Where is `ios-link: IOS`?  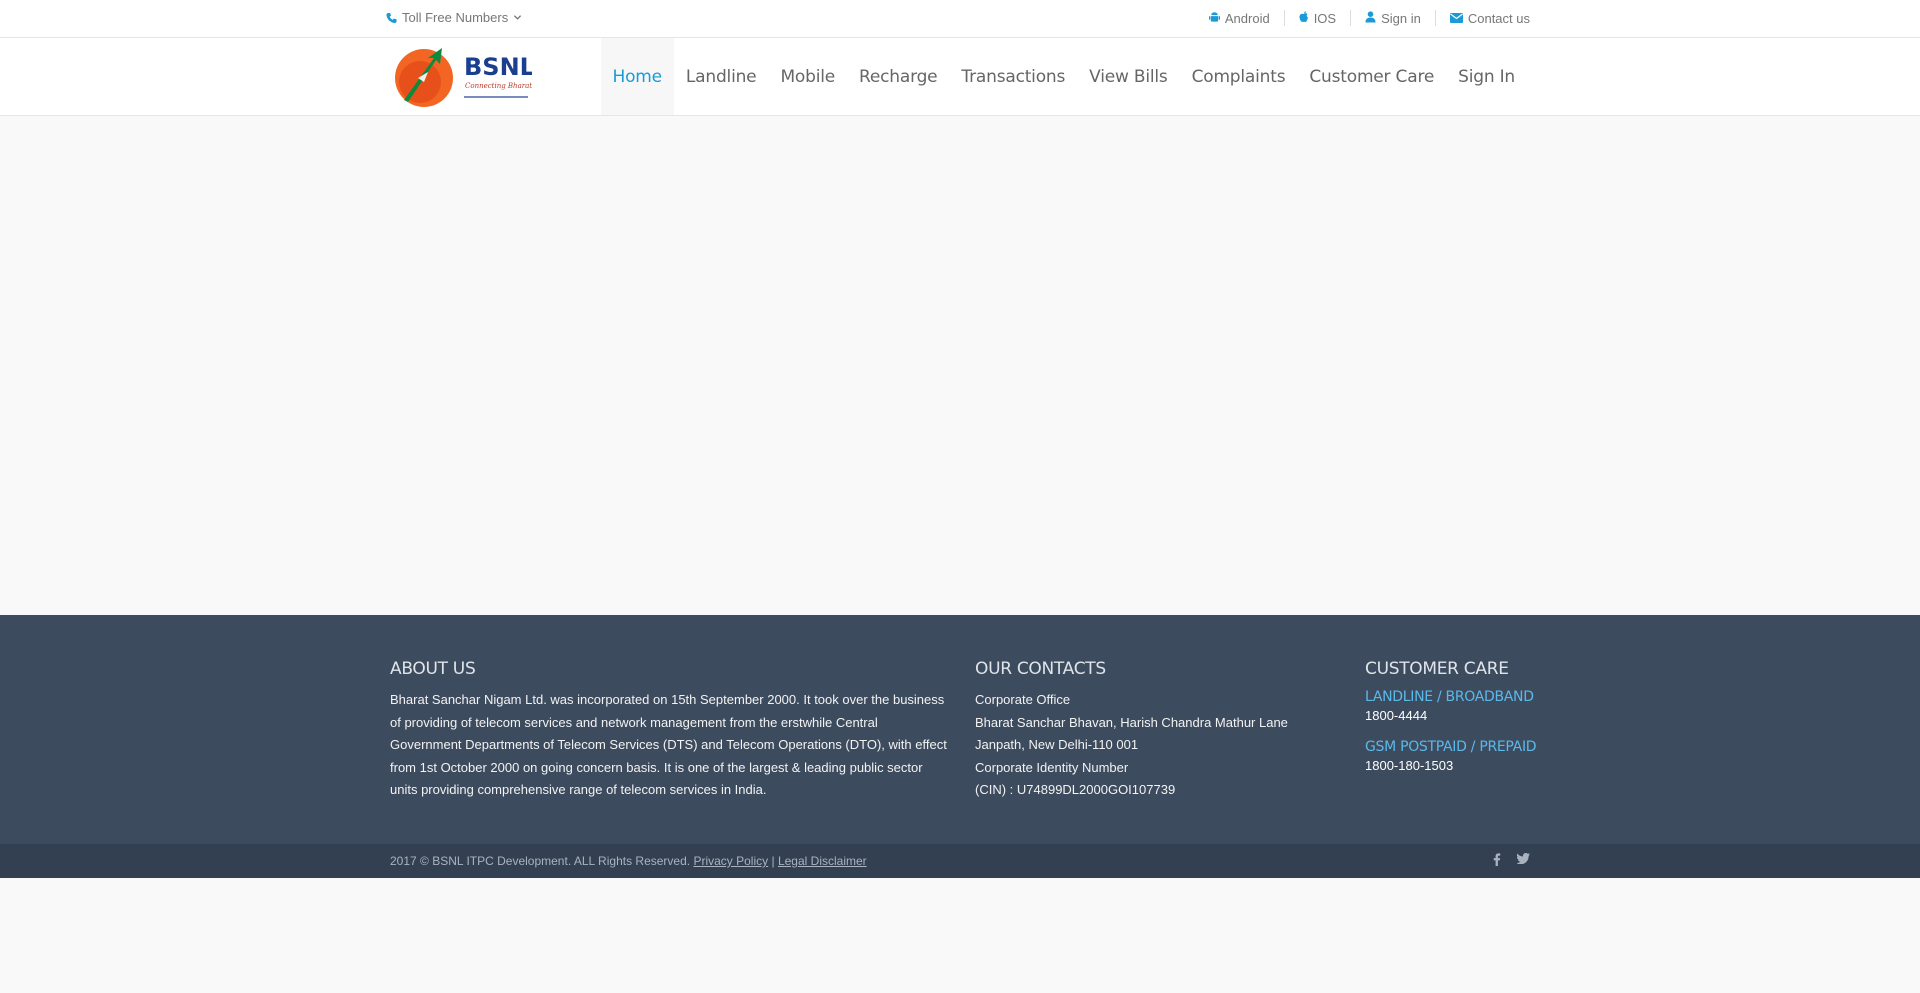
ios-link: IOS is located at coordinates (1317, 18).